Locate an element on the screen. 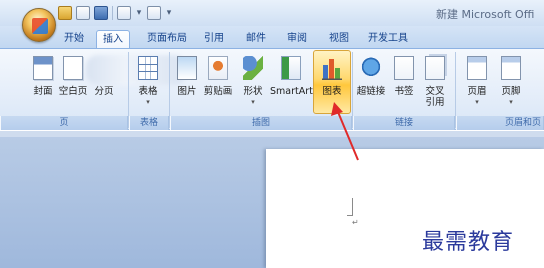 The width and height of the screenshot is (544, 268). shapes-icon is located at coordinates (253, 68).